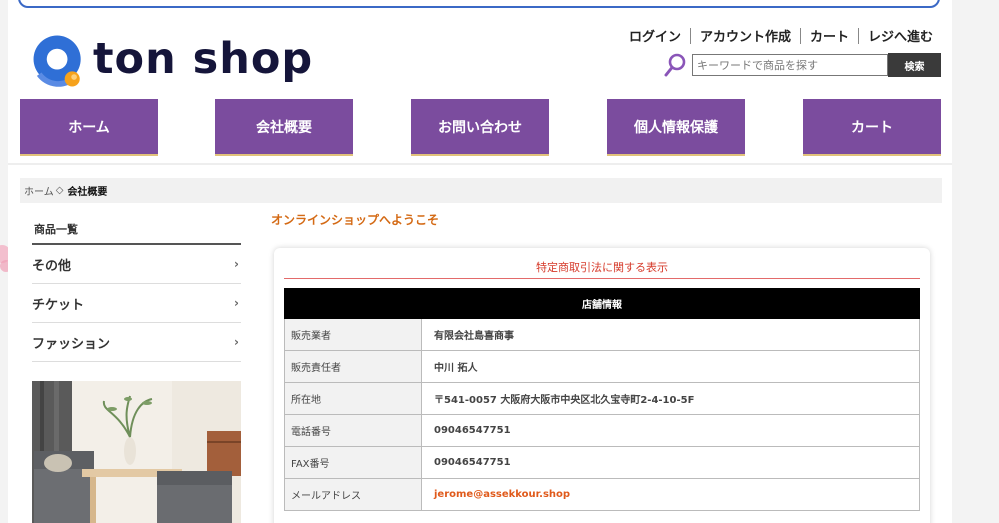 The width and height of the screenshot is (999, 523). I want to click on table-row: FAX番号 09046547751, so click(602, 463).